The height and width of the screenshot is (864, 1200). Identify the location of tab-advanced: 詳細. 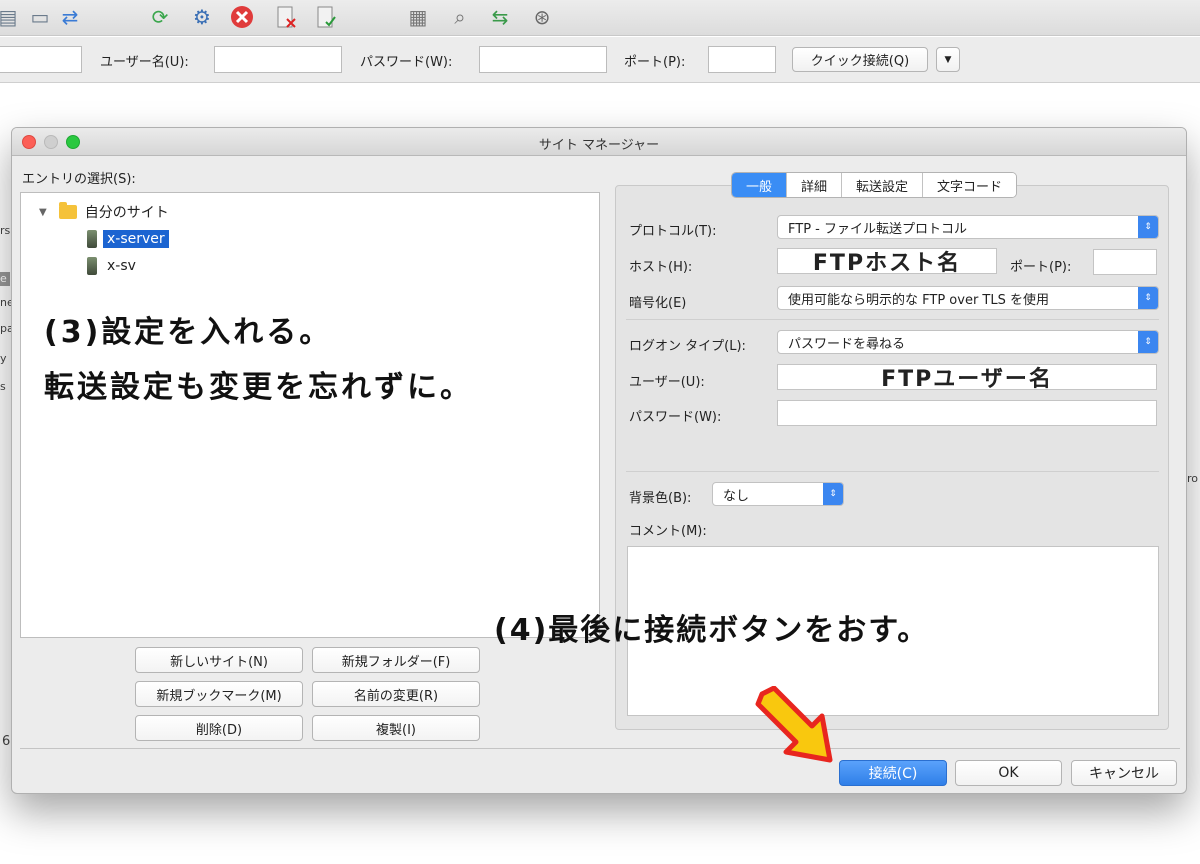
(815, 185).